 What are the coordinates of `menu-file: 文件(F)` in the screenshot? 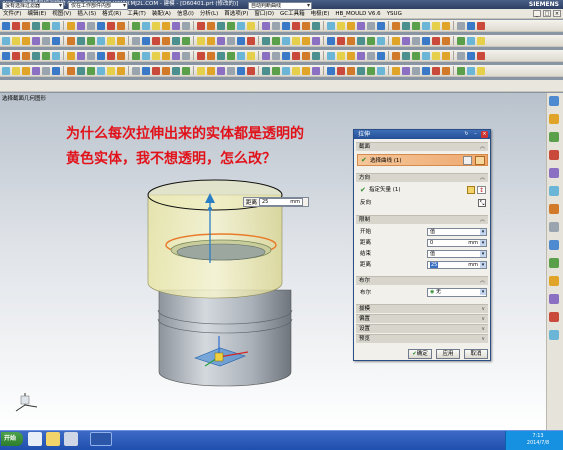 It's located at (12, 13).